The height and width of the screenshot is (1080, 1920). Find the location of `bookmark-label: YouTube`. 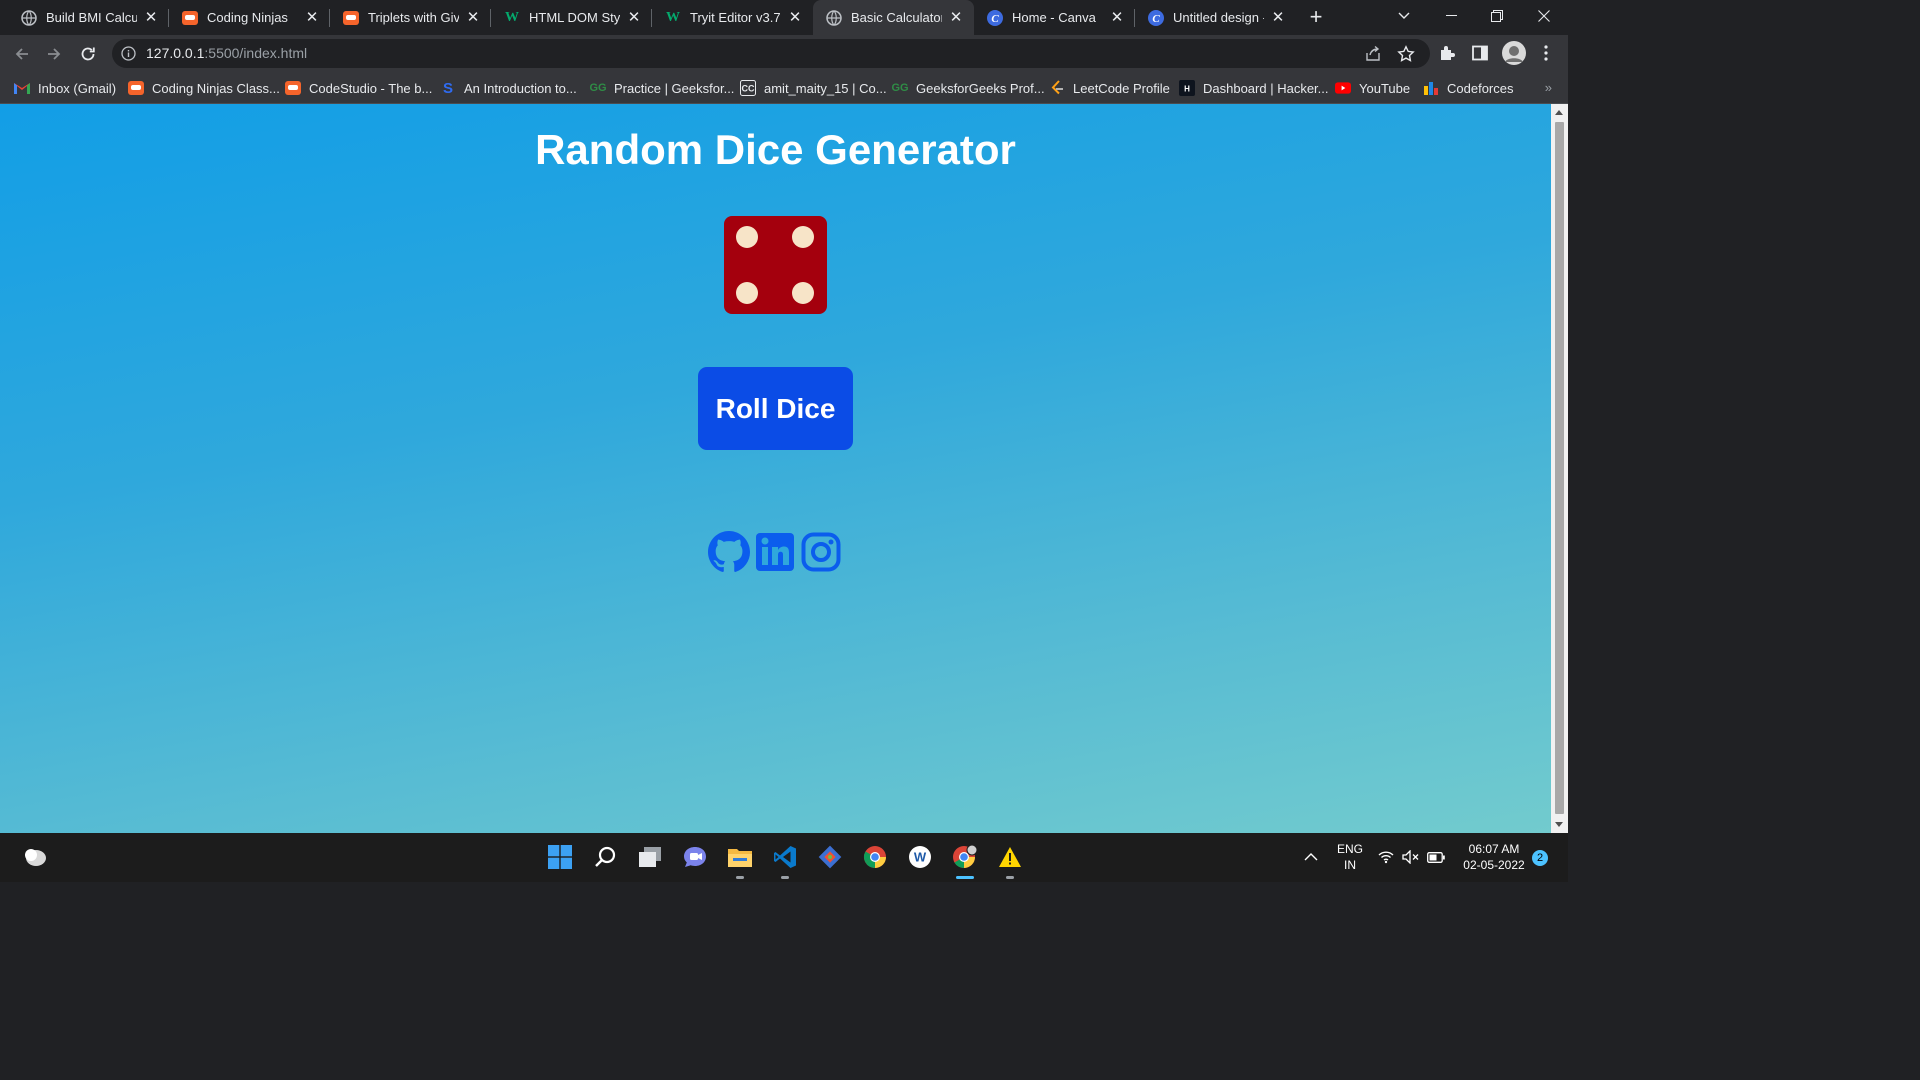

bookmark-label: YouTube is located at coordinates (1385, 88).